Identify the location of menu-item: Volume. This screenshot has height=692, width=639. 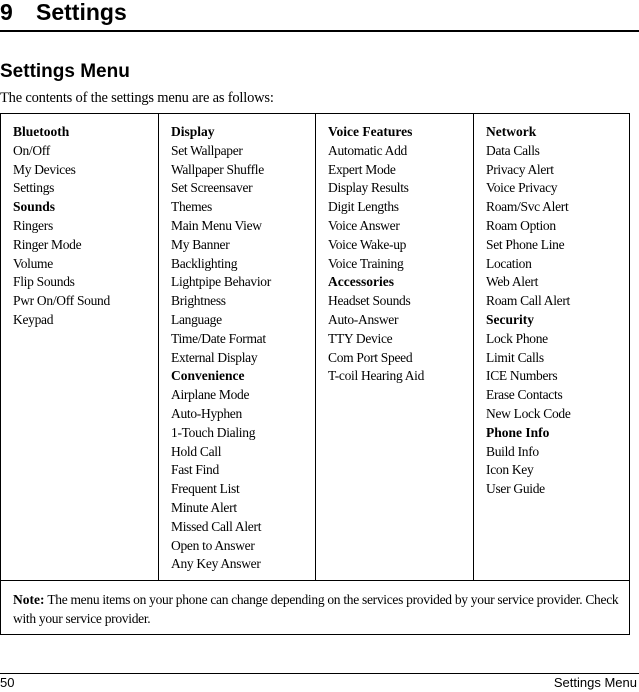
(33, 263).